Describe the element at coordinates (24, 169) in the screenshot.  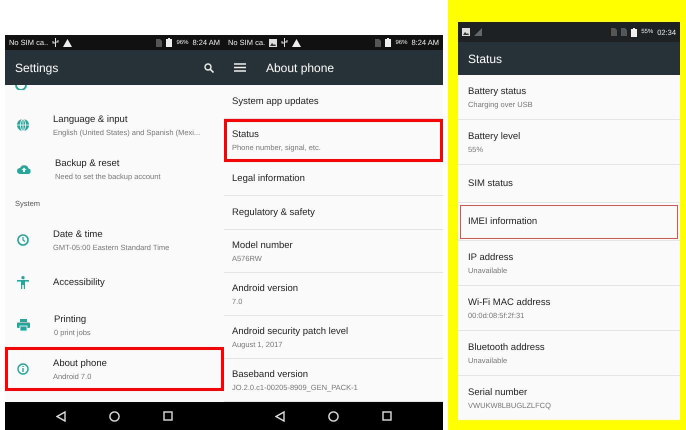
I see `cloud-upload-icon` at that location.